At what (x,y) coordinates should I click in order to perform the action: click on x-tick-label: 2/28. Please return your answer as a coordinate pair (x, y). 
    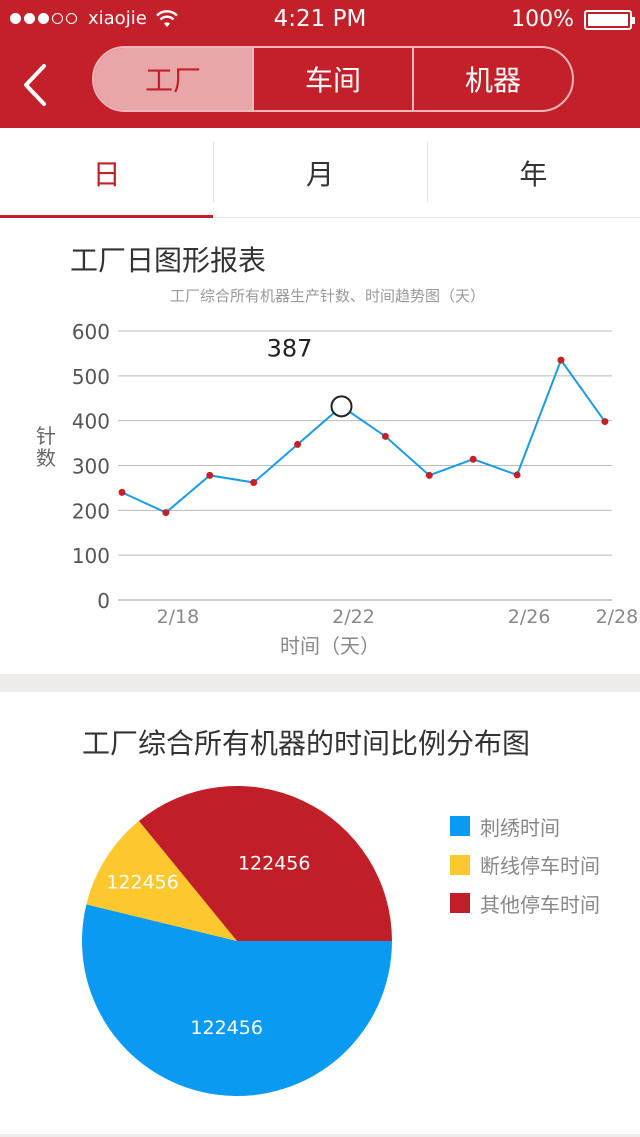
    Looking at the image, I should click on (617, 617).